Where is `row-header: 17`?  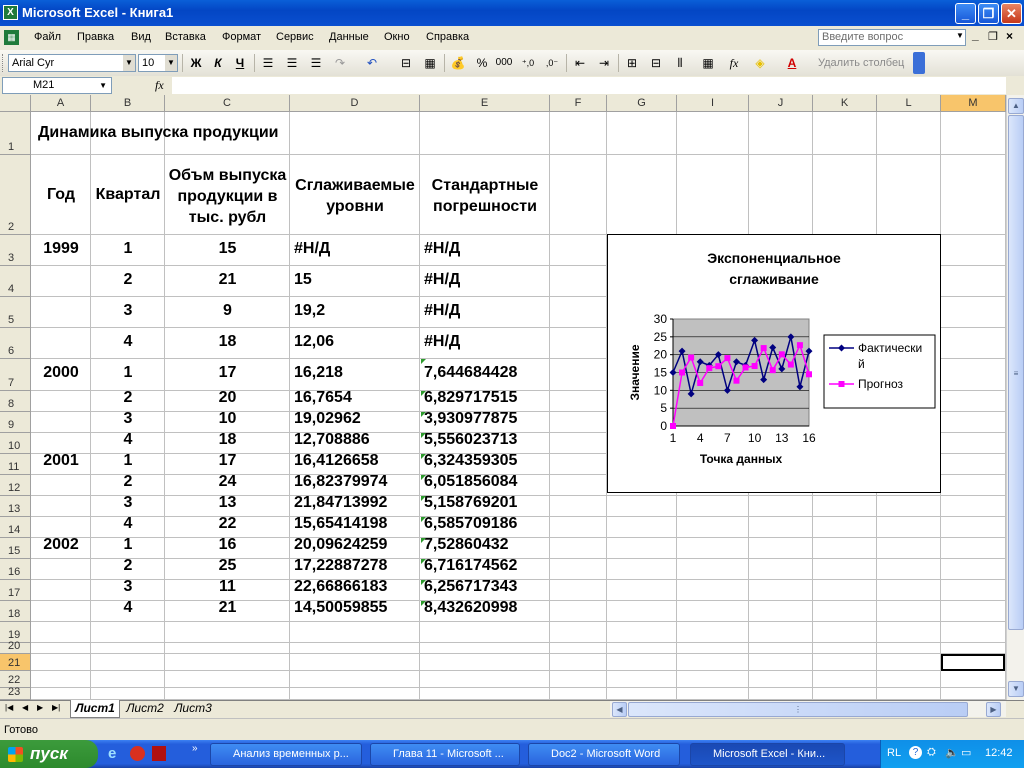 row-header: 17 is located at coordinates (15, 590).